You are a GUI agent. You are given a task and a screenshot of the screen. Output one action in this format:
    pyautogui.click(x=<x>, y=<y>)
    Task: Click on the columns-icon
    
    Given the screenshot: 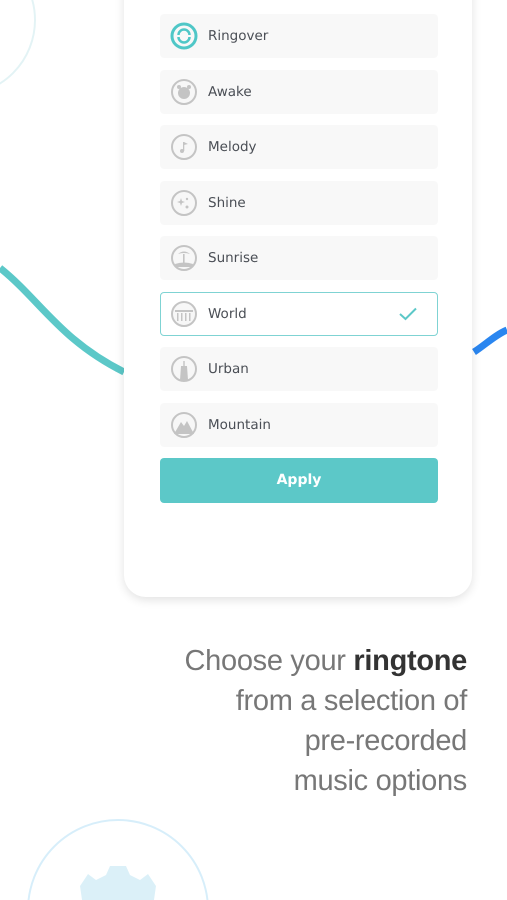 What is the action you would take?
    pyautogui.click(x=184, y=314)
    